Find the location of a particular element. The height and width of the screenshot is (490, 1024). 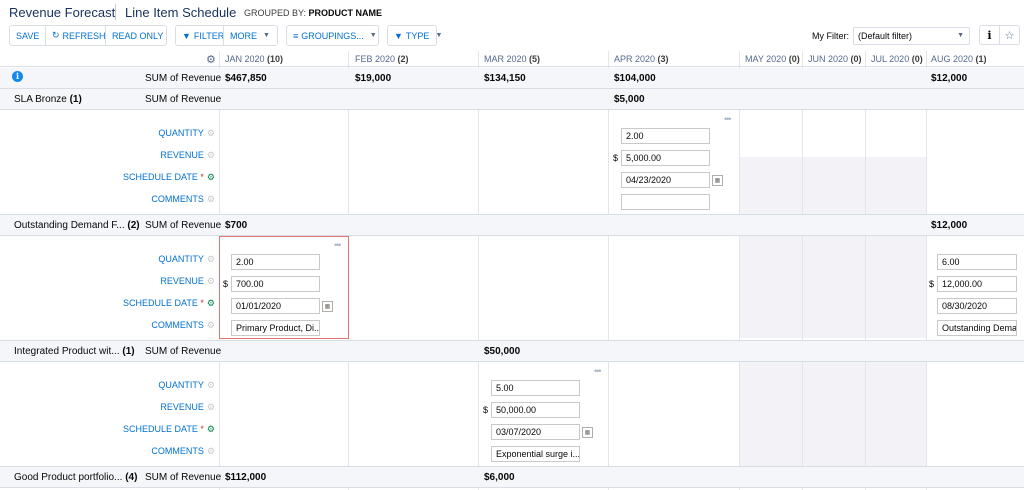

save-button: SAVE is located at coordinates (27, 35).